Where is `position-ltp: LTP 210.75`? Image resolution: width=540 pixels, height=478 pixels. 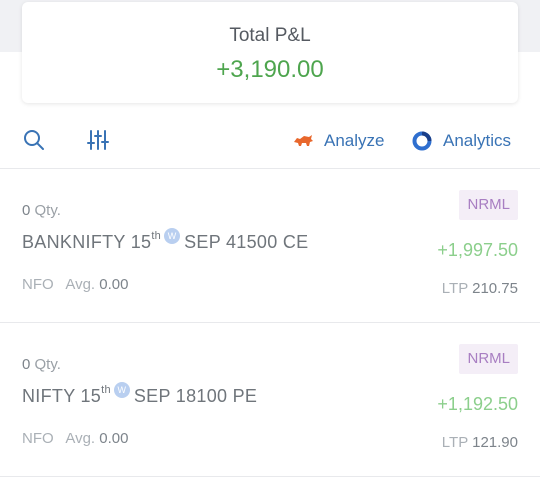 position-ltp: LTP 210.75 is located at coordinates (480, 288).